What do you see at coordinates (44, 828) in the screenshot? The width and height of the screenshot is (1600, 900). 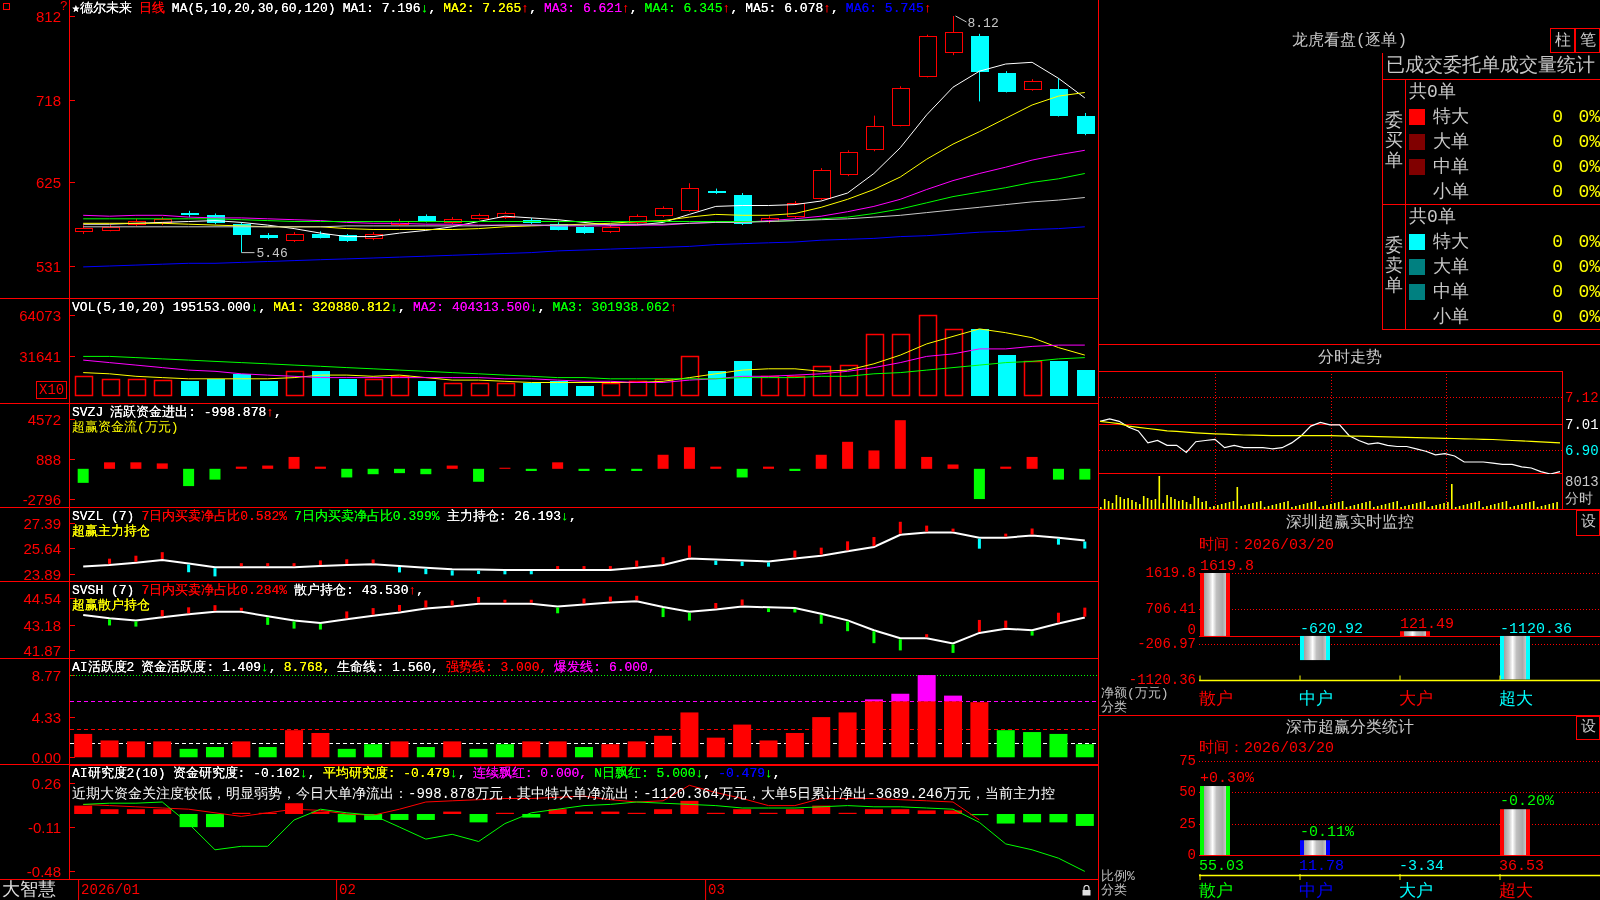 I see `axis-tick-label: -0.11` at bounding box center [44, 828].